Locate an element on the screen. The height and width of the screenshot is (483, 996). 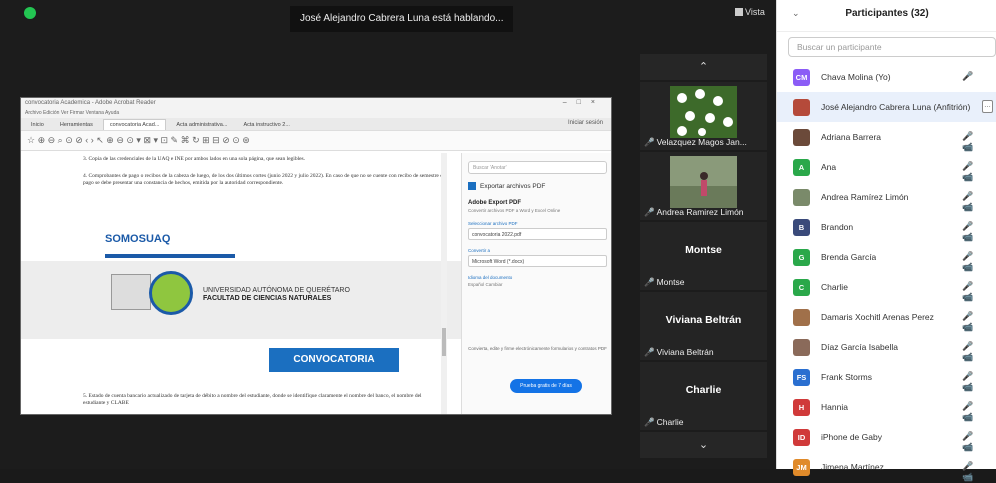
strip-up-button: ⌃ is located at coordinates (703, 67).